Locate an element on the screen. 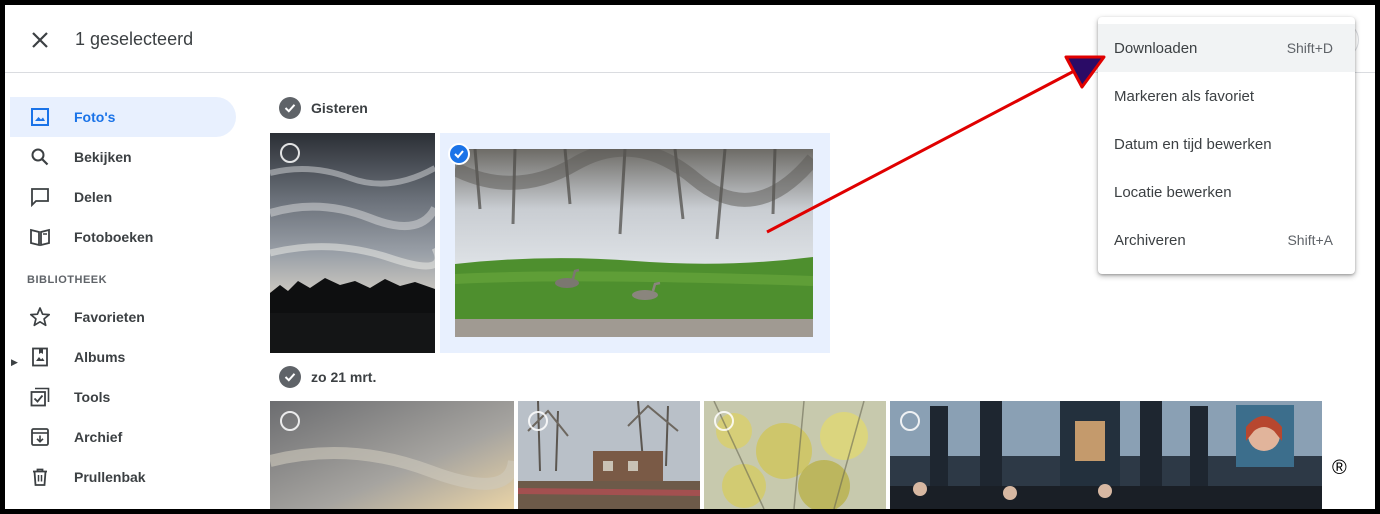 Image resolution: width=1380 pixels, height=514 pixels. sidebar-item-label: Albums is located at coordinates (100, 357).